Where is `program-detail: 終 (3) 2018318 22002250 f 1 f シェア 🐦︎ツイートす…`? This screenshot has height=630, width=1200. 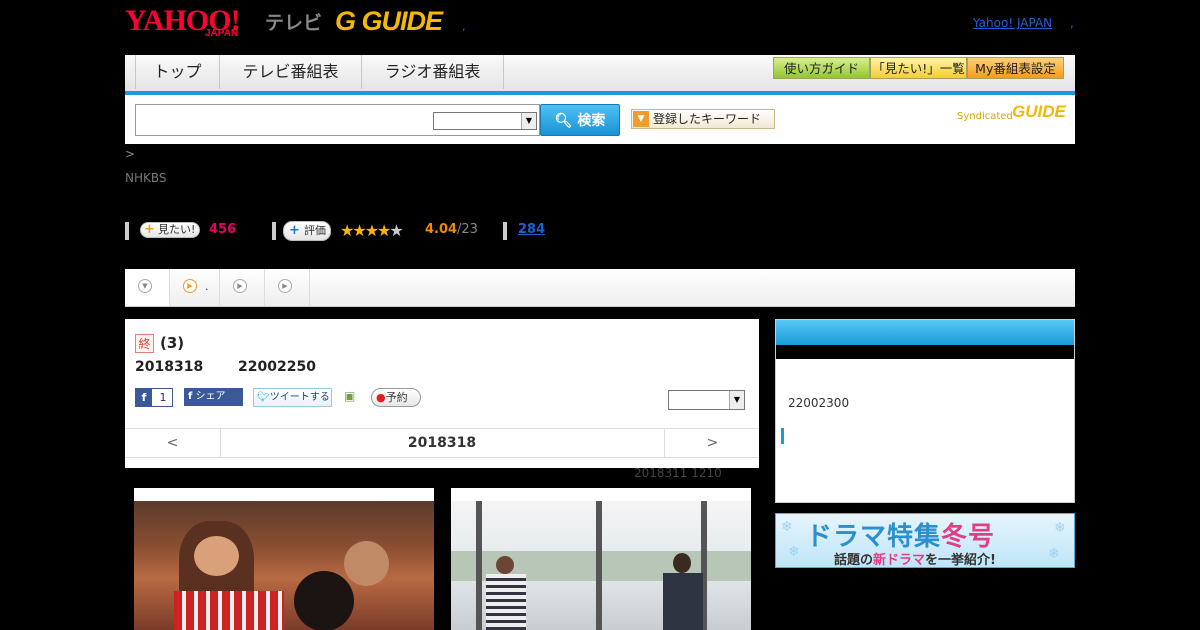 program-detail: 終 (3) 2018318 22002250 f 1 f シェア 🐦︎ツイートす… is located at coordinates (442, 393).